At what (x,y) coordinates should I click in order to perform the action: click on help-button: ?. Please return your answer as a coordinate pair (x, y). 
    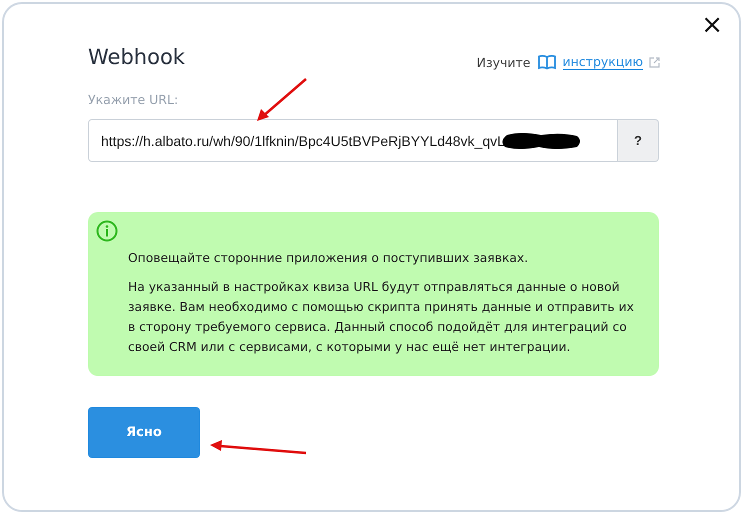
    Looking at the image, I should click on (638, 140).